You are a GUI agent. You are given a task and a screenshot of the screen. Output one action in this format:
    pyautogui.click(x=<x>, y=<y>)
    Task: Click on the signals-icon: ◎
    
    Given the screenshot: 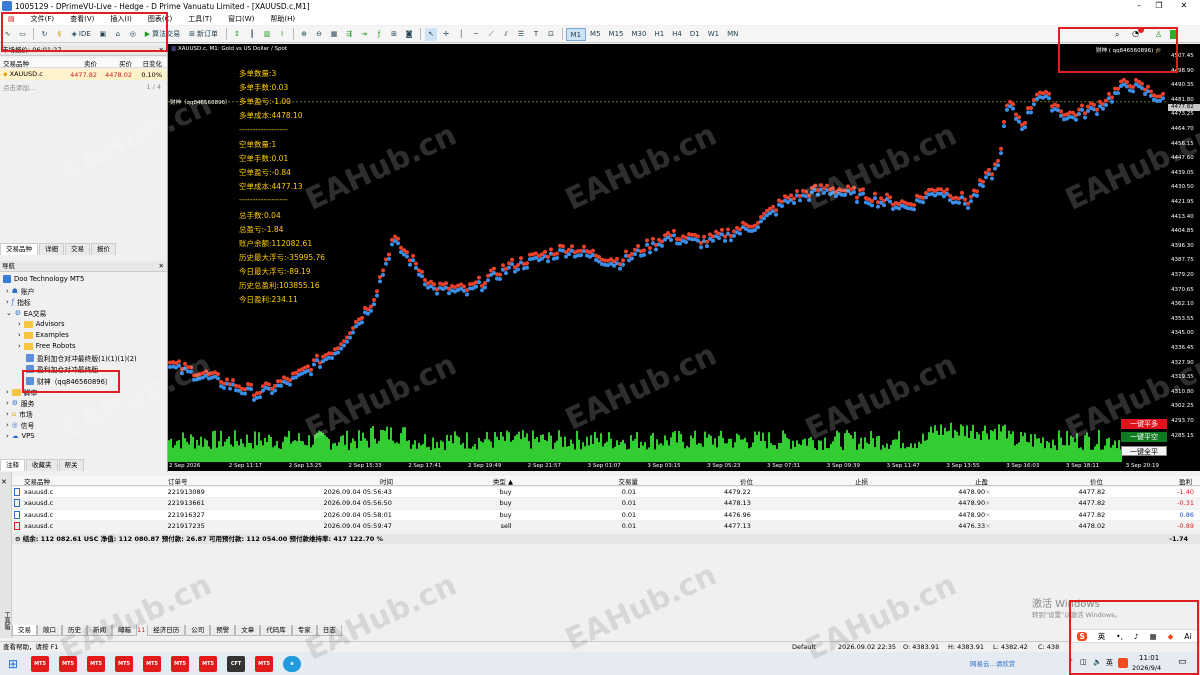 What is the action you would take?
    pyautogui.click(x=133, y=34)
    